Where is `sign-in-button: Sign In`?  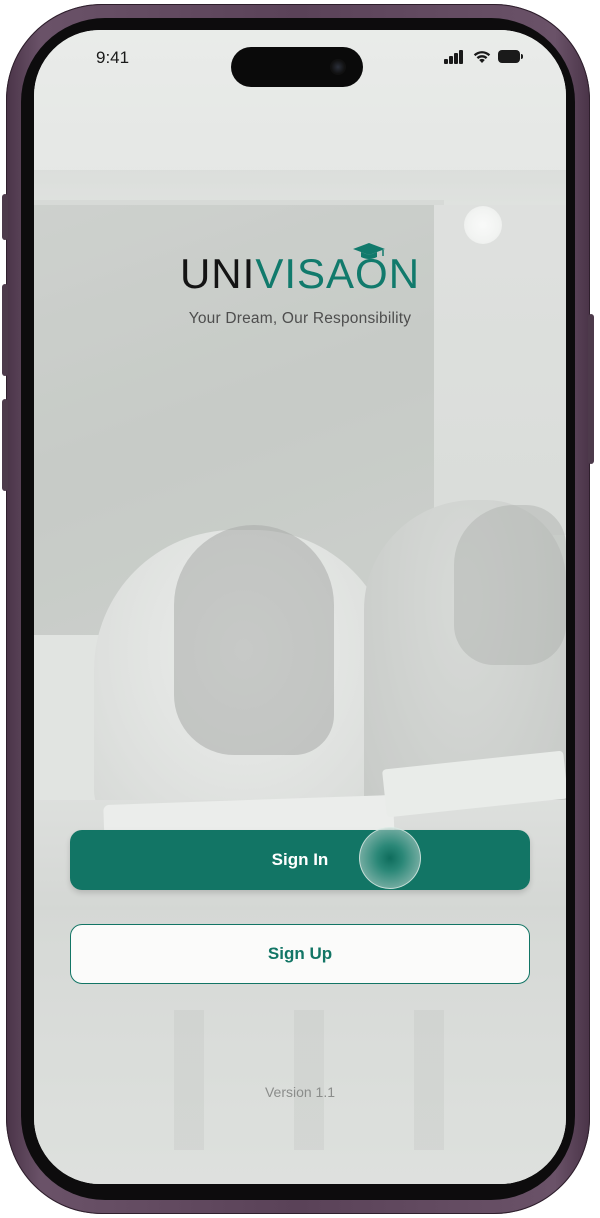 sign-in-button: Sign In is located at coordinates (300, 860).